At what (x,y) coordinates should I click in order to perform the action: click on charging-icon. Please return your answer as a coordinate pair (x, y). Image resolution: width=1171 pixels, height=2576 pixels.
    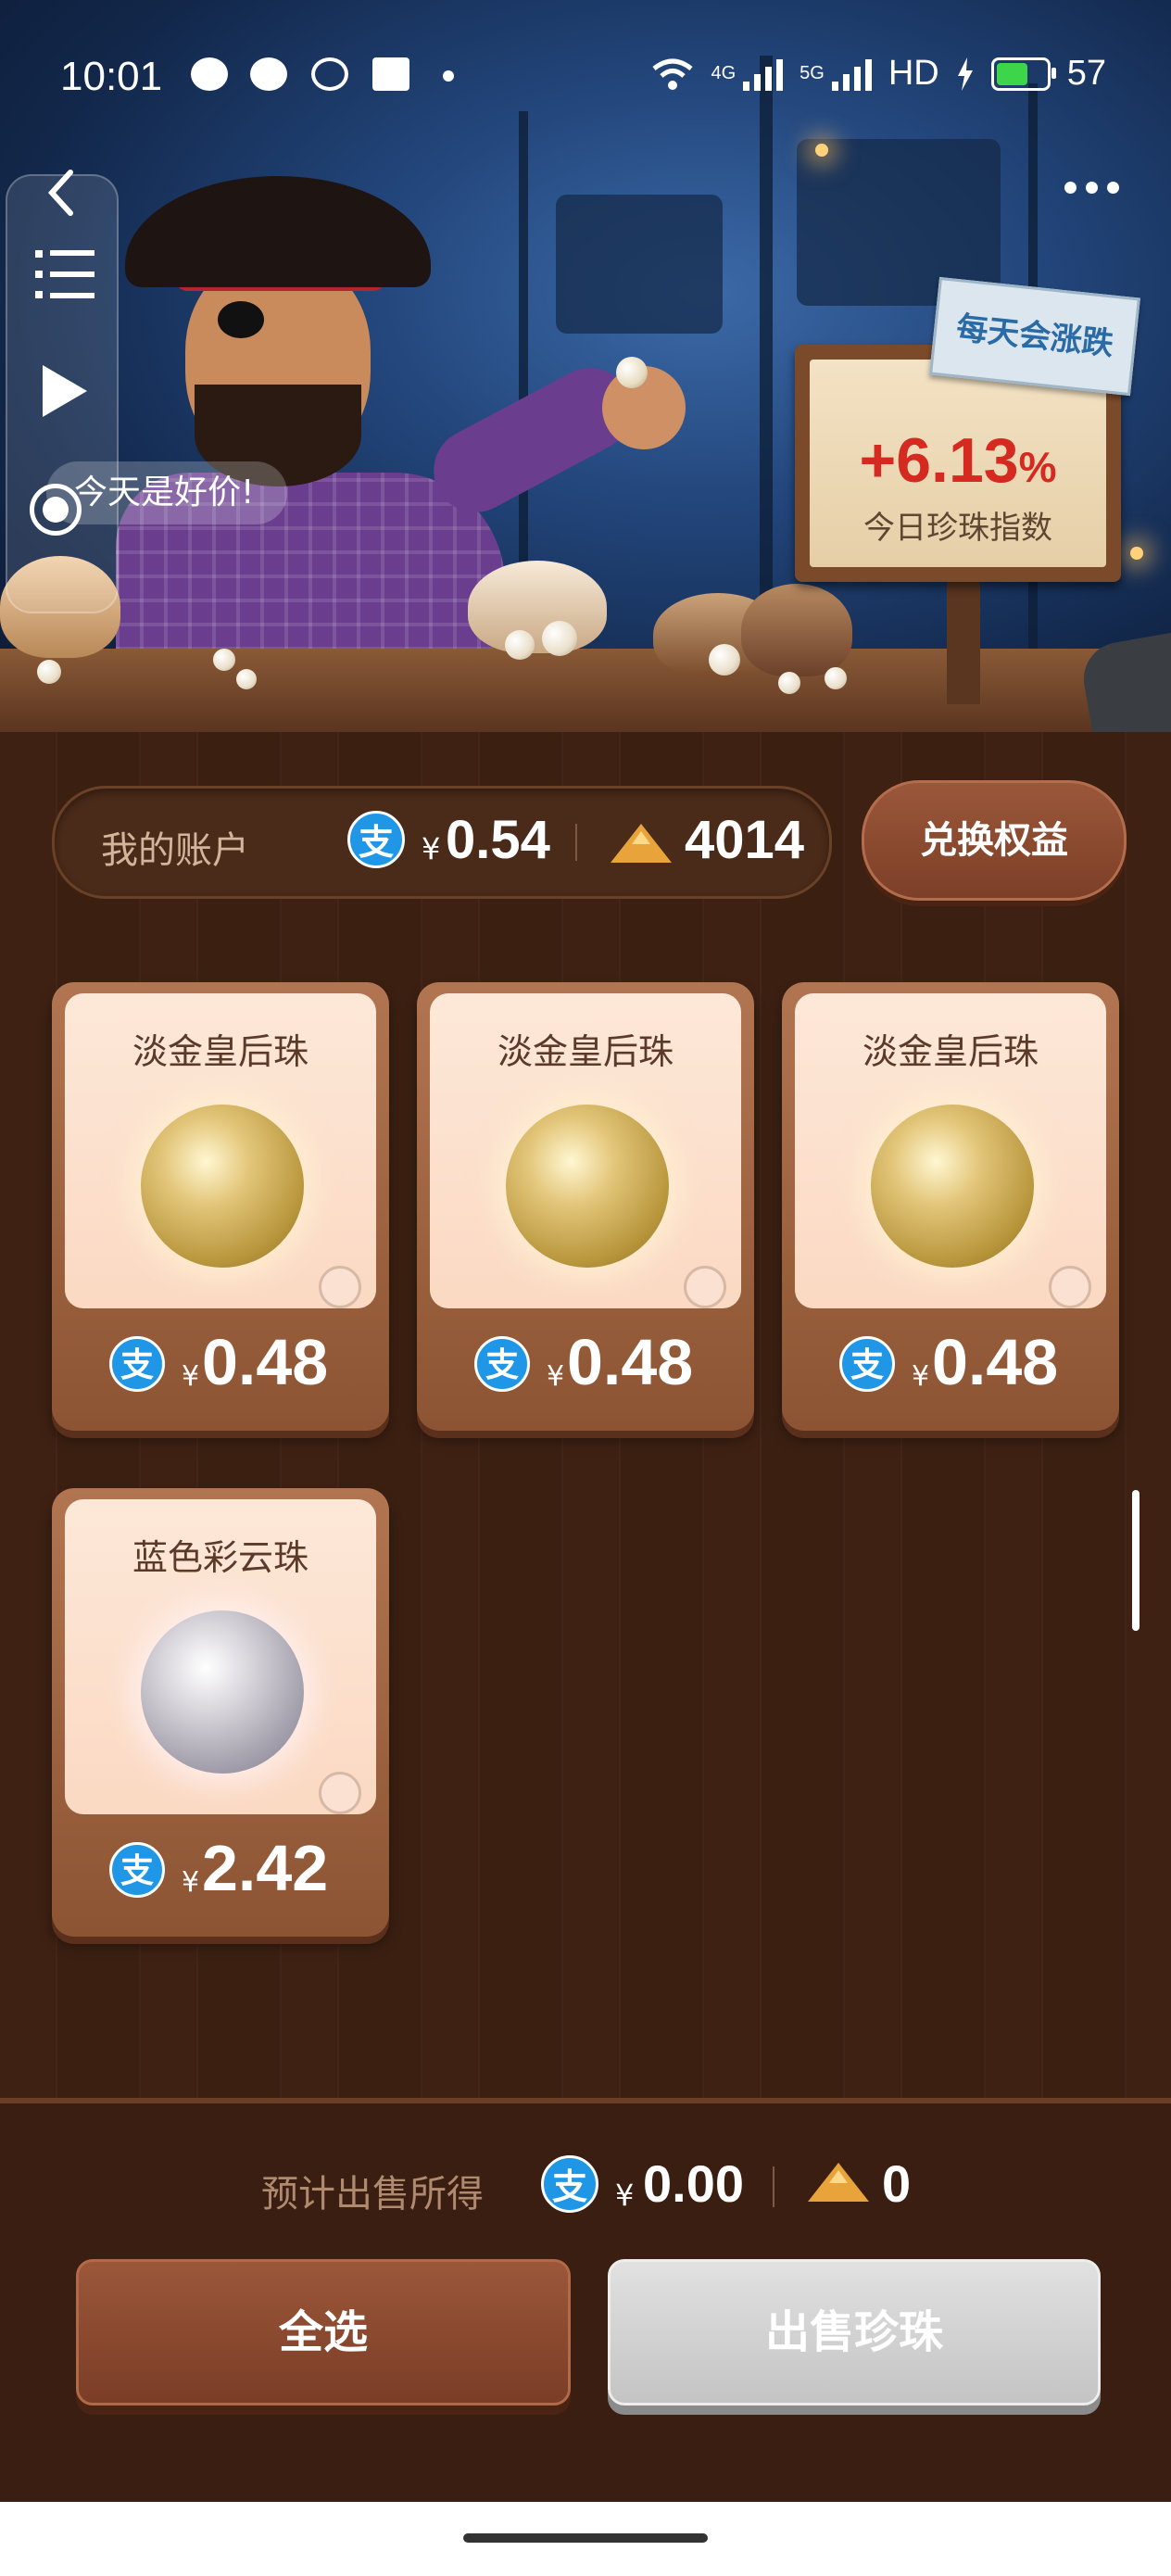
    Looking at the image, I should click on (965, 74).